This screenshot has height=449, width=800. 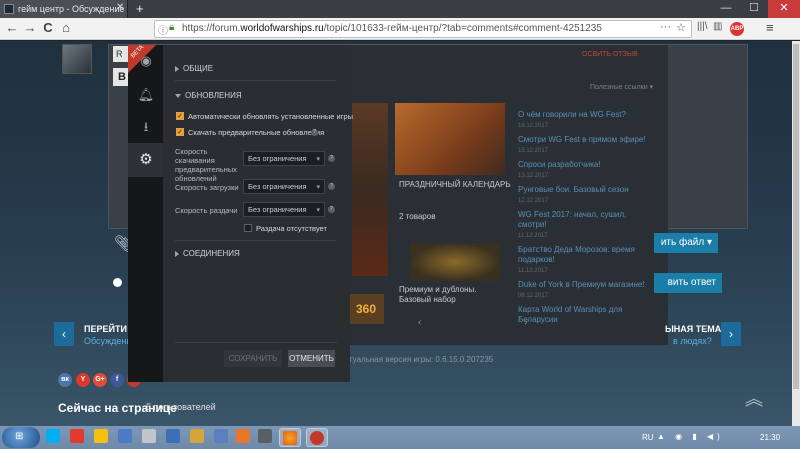 What do you see at coordinates (140, 8) in the screenshot?
I see `new-tab-button: +` at bounding box center [140, 8].